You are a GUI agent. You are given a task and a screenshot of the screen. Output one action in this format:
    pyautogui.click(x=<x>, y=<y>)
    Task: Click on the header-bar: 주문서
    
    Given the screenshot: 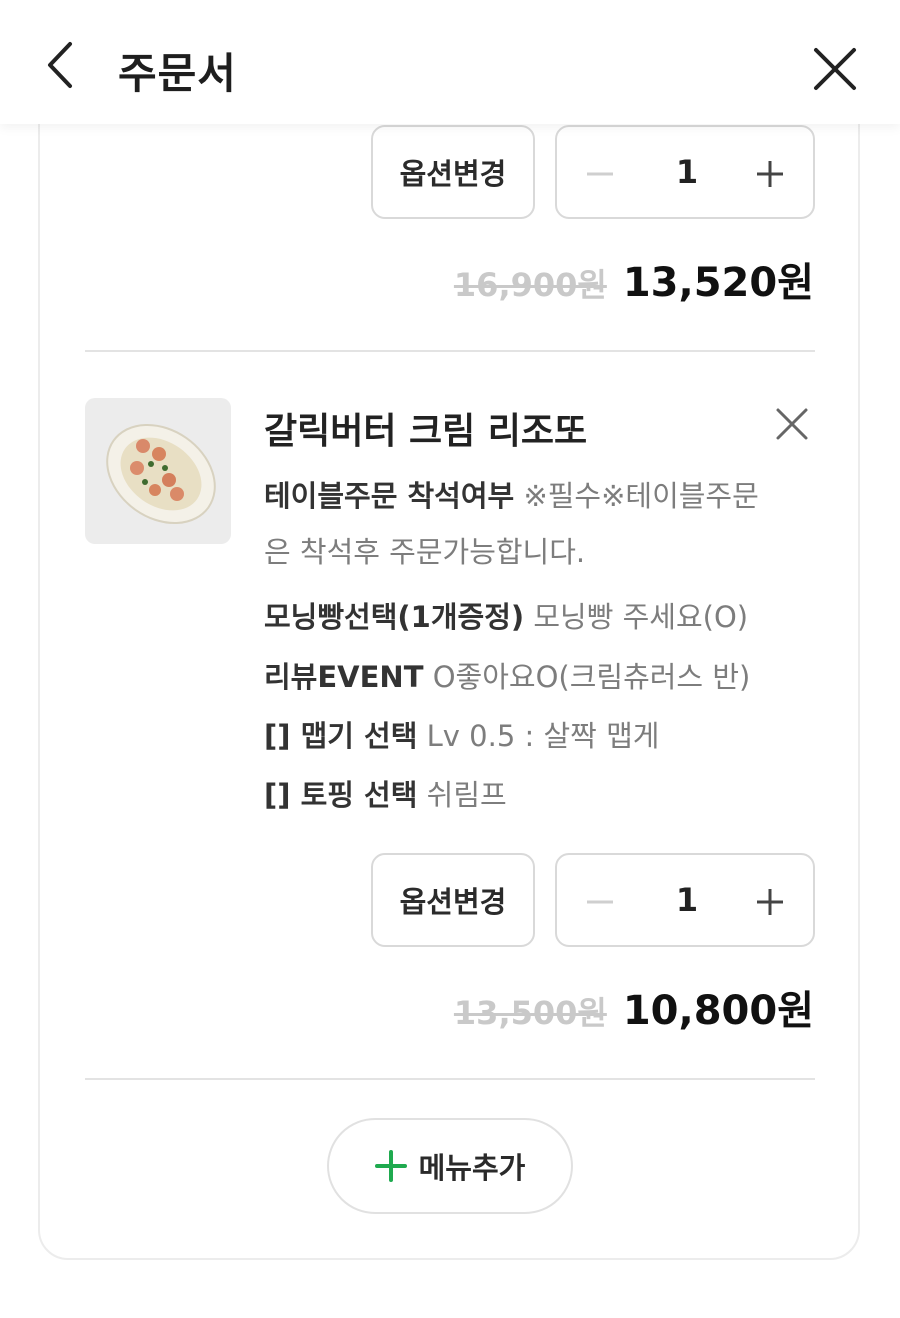 What is the action you would take?
    pyautogui.click(x=450, y=62)
    